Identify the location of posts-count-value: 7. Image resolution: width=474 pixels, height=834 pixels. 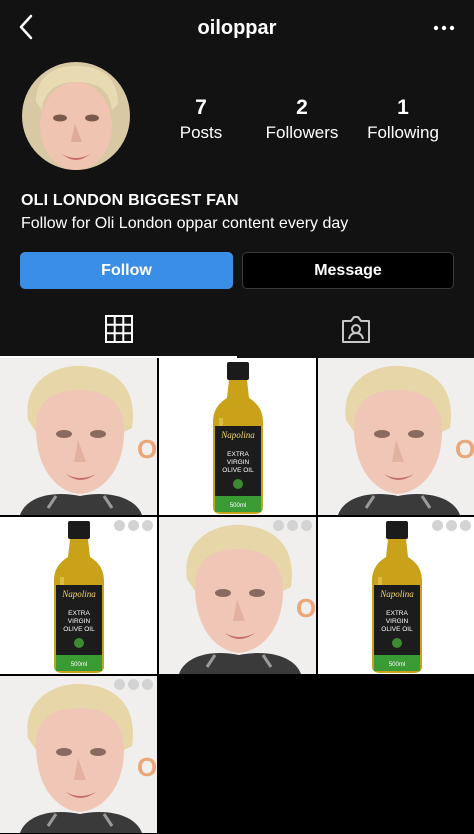
(201, 107).